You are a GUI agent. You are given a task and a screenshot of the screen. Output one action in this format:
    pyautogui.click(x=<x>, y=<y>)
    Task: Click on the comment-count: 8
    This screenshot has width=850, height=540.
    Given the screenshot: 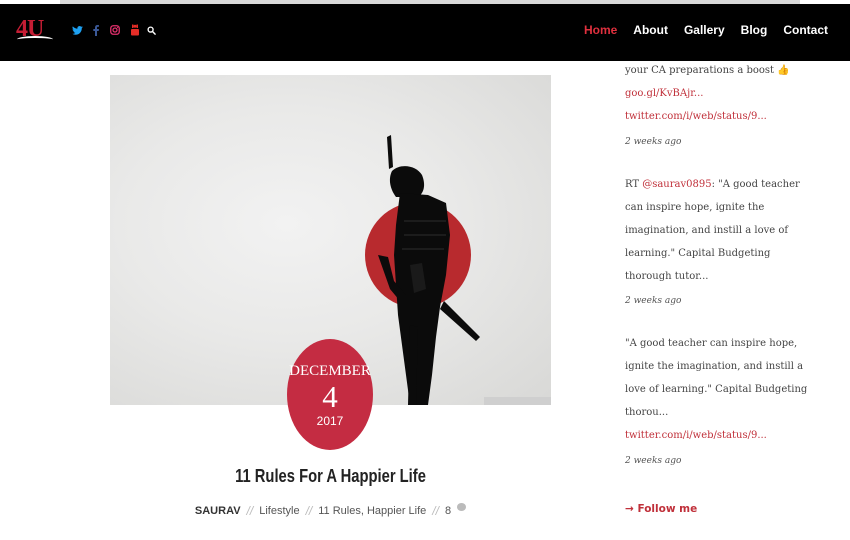 What is the action you would take?
    pyautogui.click(x=448, y=511)
    